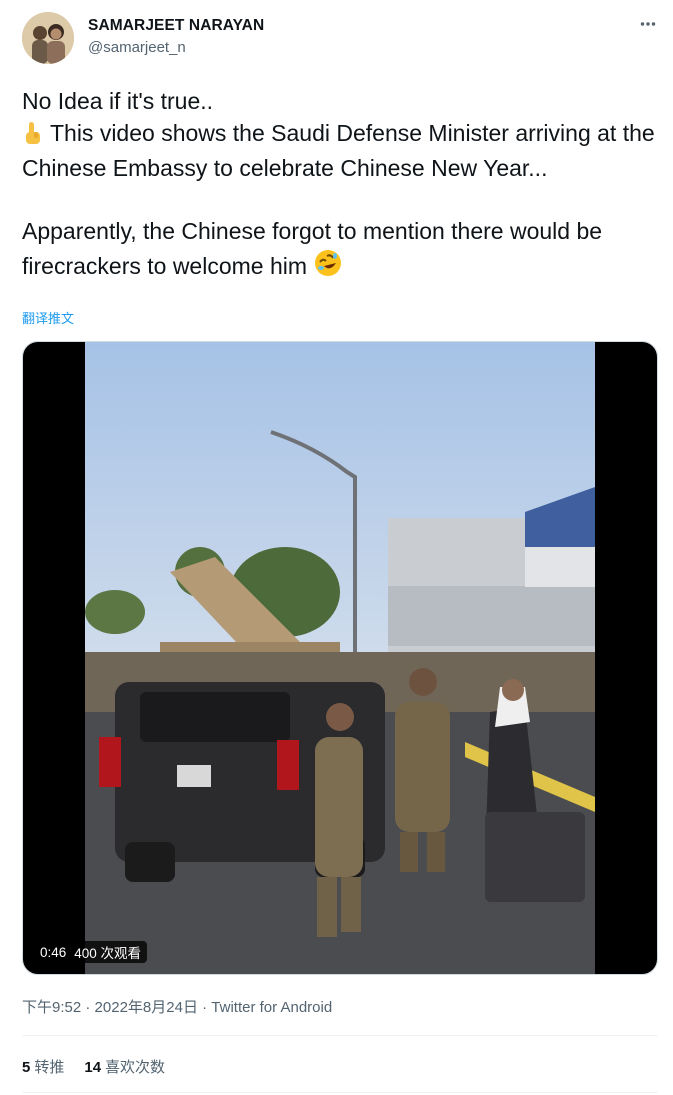 This screenshot has width=673, height=1095. What do you see at coordinates (48, 317) in the screenshot?
I see `translate-tweet-link: 翻译推文` at bounding box center [48, 317].